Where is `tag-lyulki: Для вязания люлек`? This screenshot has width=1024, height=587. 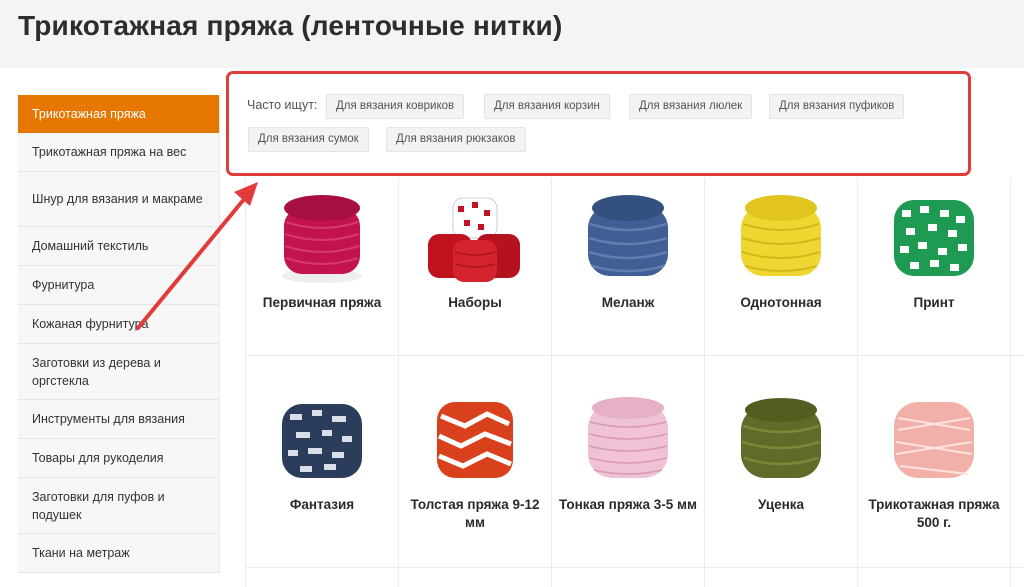 tag-lyulki: Для вязания люлек is located at coordinates (691, 106).